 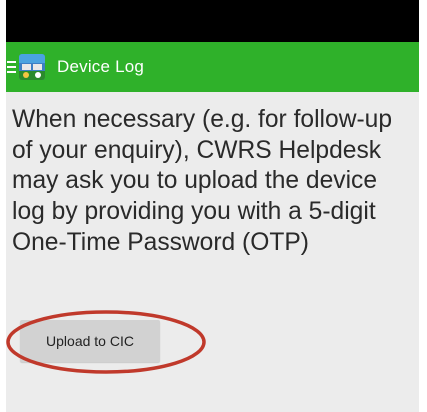 I want to click on hamburger-menu-icon, so click(x=12, y=67).